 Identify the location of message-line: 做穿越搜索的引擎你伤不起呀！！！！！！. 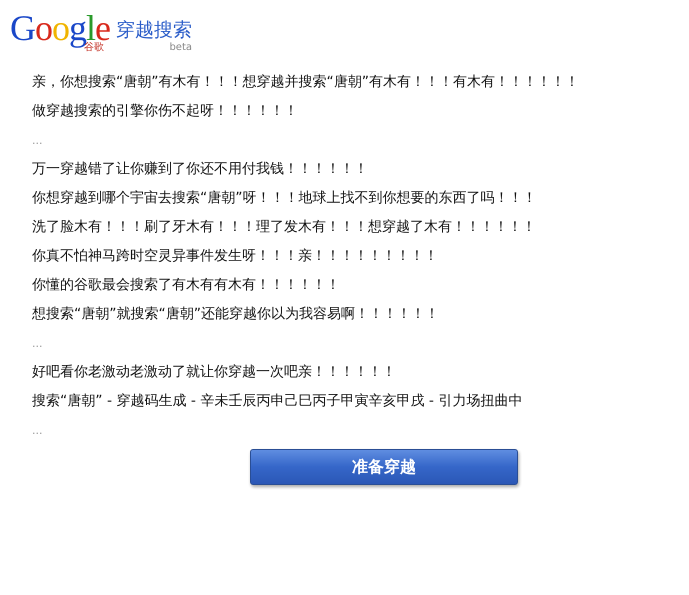
(165, 111).